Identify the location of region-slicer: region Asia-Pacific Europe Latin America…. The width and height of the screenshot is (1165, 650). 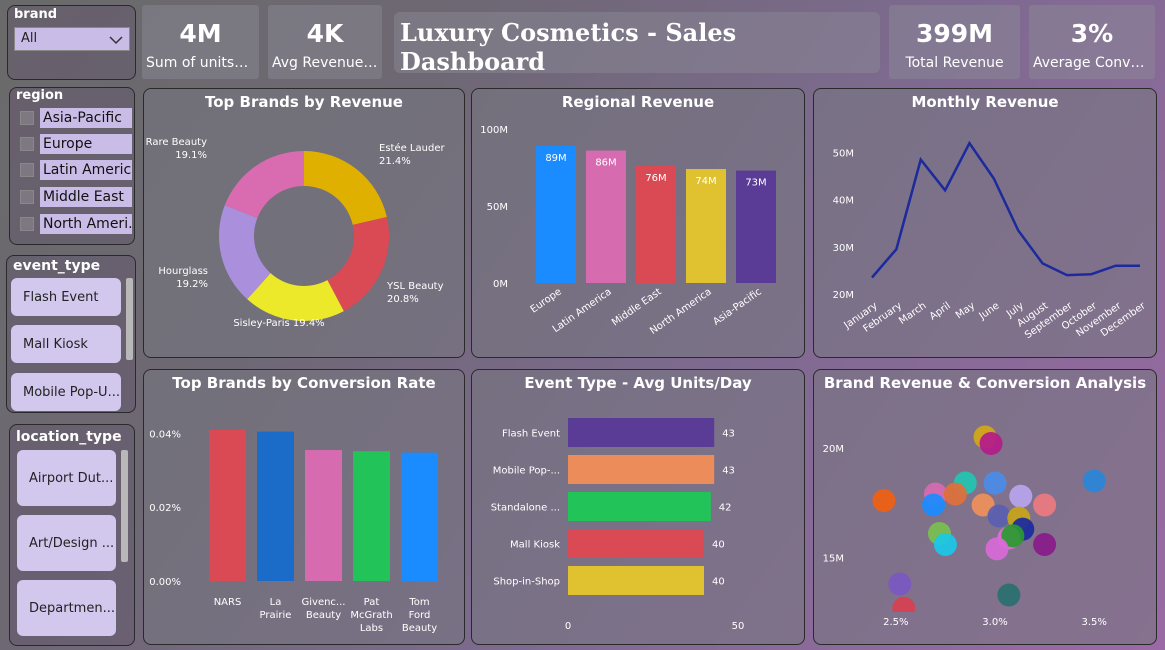
(72, 166).